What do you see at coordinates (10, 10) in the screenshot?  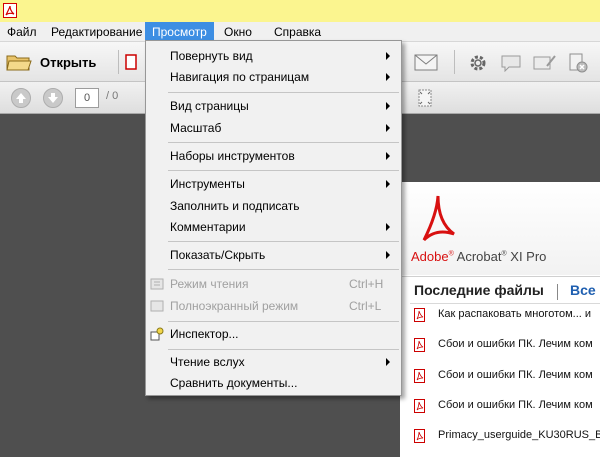 I see `acrobat-app-icon` at bounding box center [10, 10].